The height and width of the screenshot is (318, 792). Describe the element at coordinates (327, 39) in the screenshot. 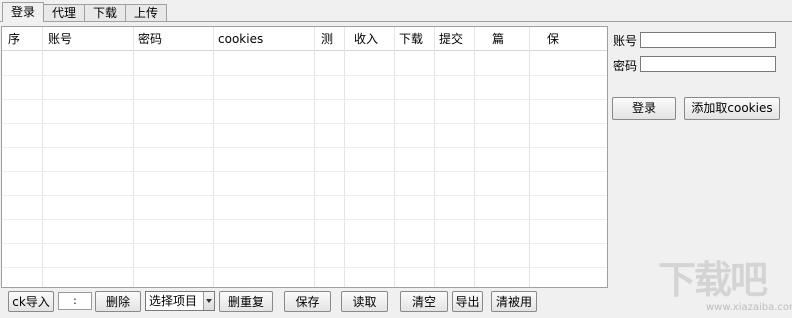

I see `column-header-test: 测` at that location.